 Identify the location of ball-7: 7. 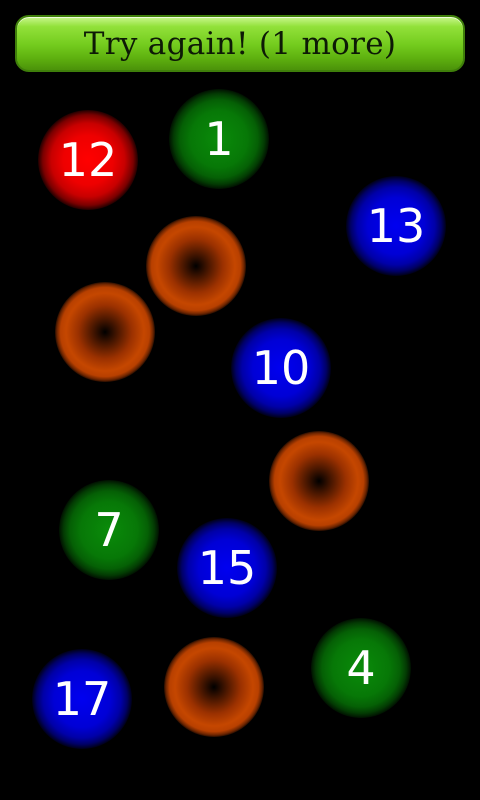
(109, 530).